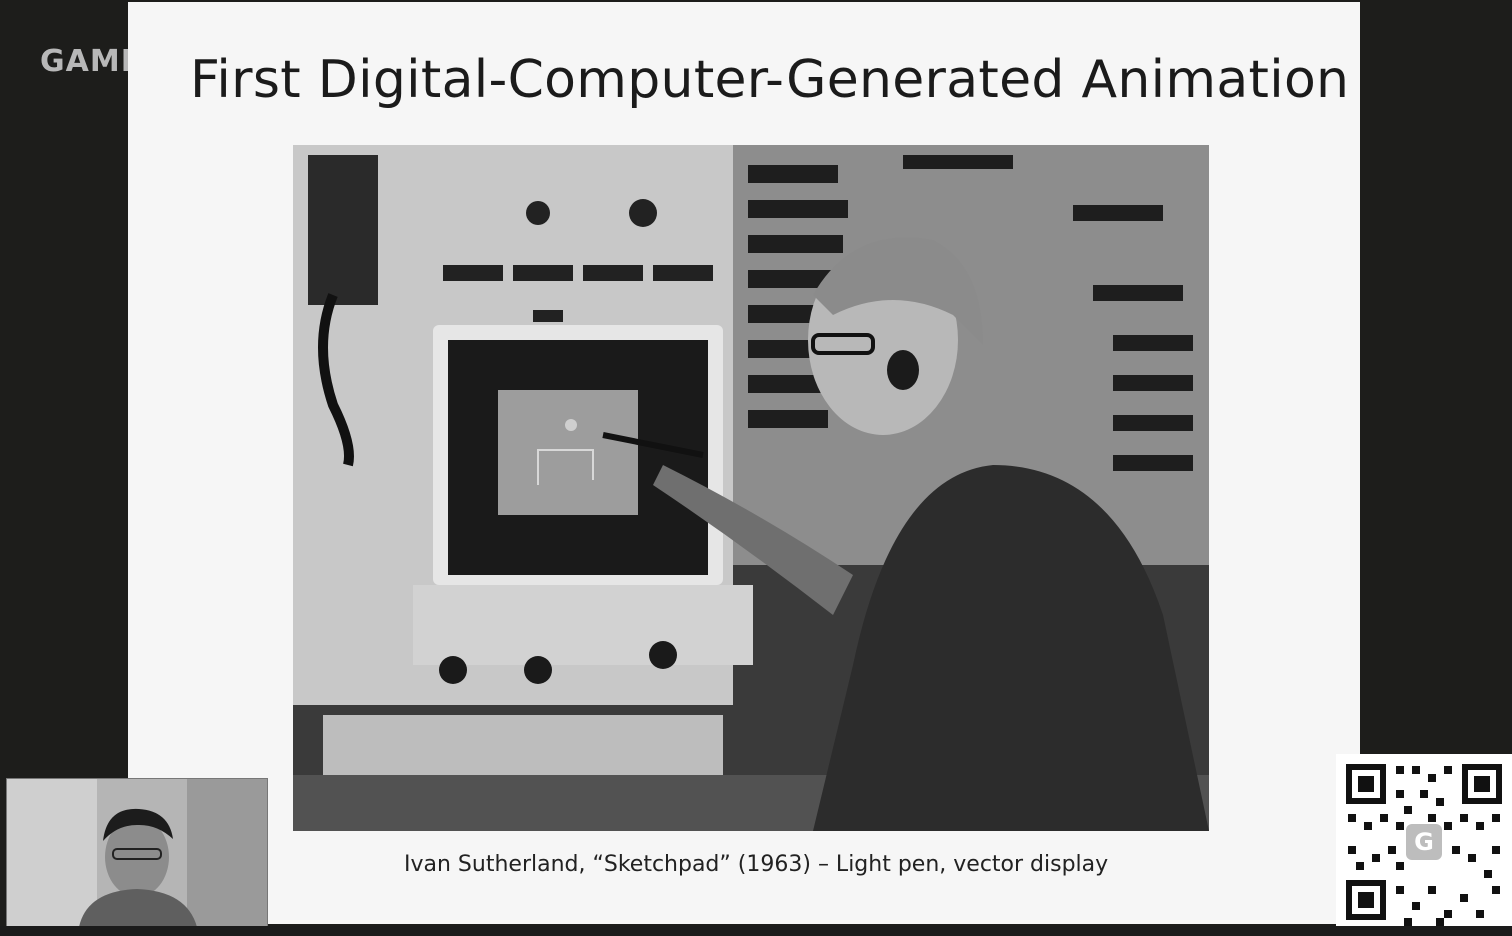  Describe the element at coordinates (91, 61) in the screenshot. I see `channel-brand-label: GAME` at that location.